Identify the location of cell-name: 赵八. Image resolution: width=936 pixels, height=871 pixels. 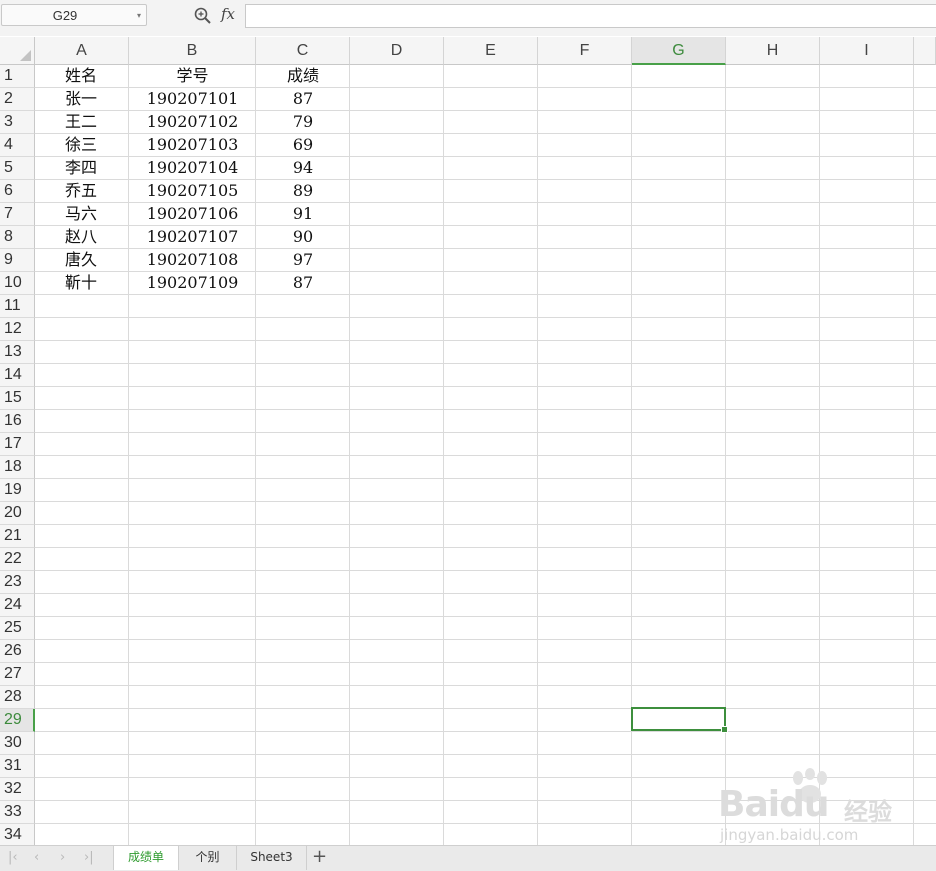
(82, 237).